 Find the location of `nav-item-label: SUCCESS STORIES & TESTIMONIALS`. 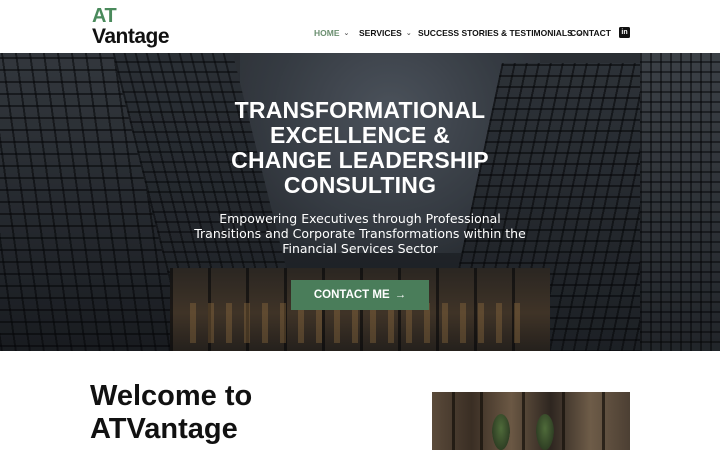

nav-item-label: SUCCESS STORIES & TESTIMONIALS is located at coordinates (495, 33).